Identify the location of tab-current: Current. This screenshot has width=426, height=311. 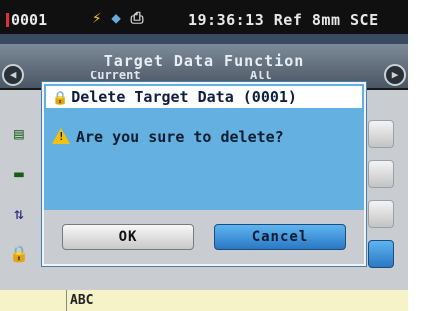
(115, 76).